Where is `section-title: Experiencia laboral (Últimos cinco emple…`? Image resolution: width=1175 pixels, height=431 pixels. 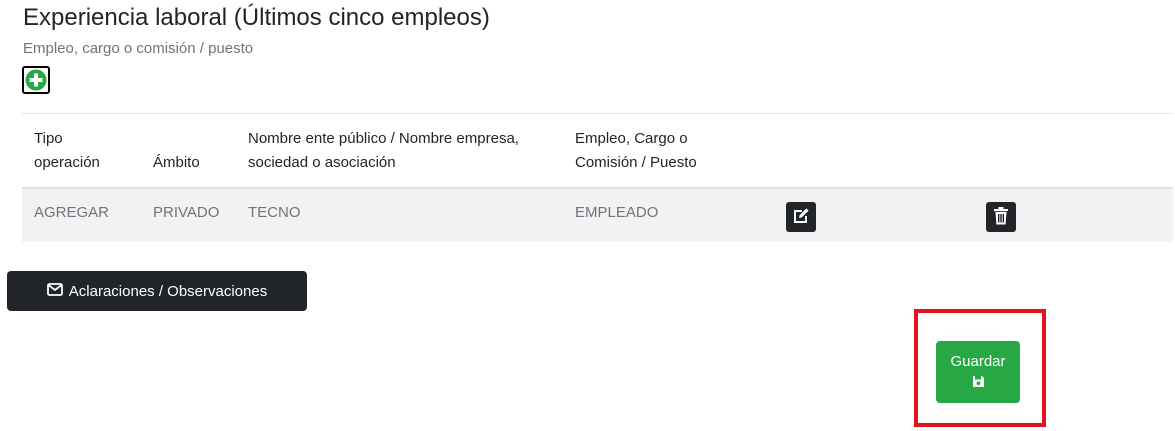
section-title: Experiencia laboral (Últimos cinco emple… is located at coordinates (256, 17).